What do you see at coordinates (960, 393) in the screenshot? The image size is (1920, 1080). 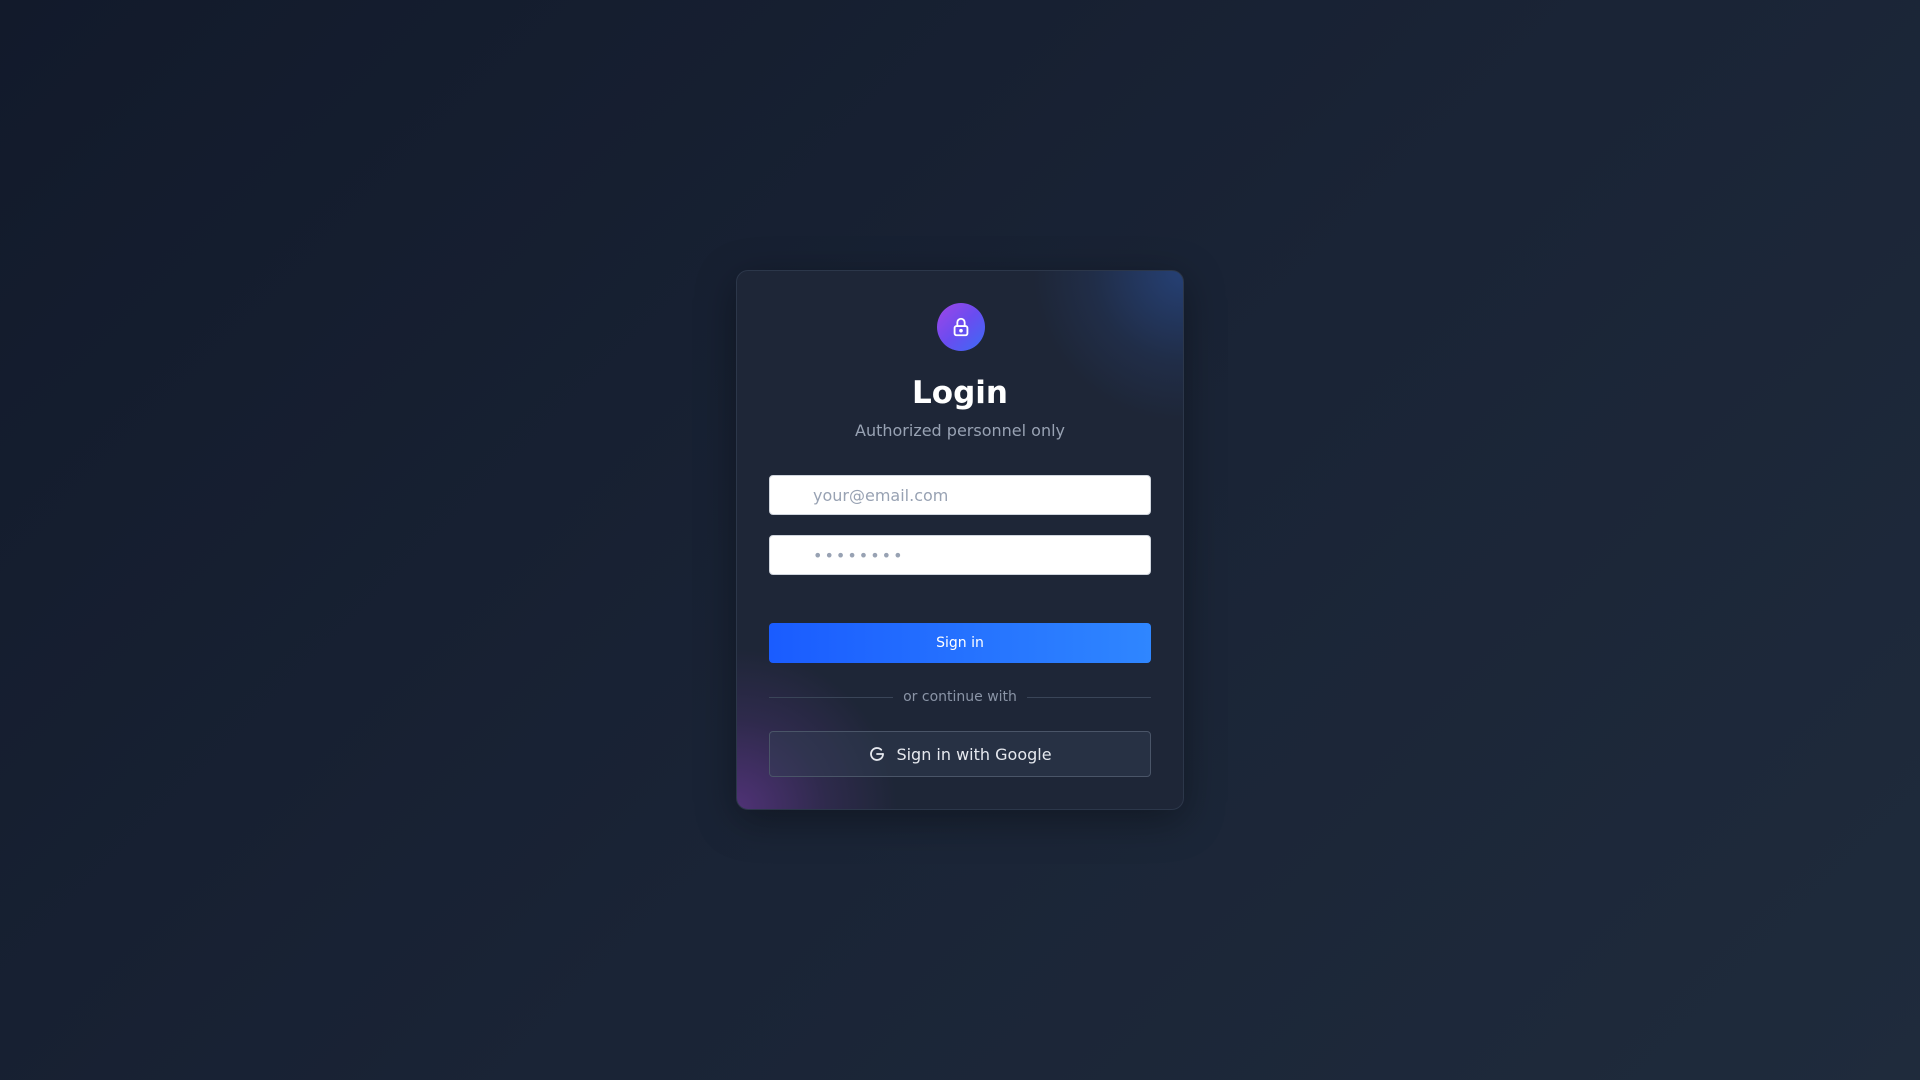 I see `page-title: Login` at bounding box center [960, 393].